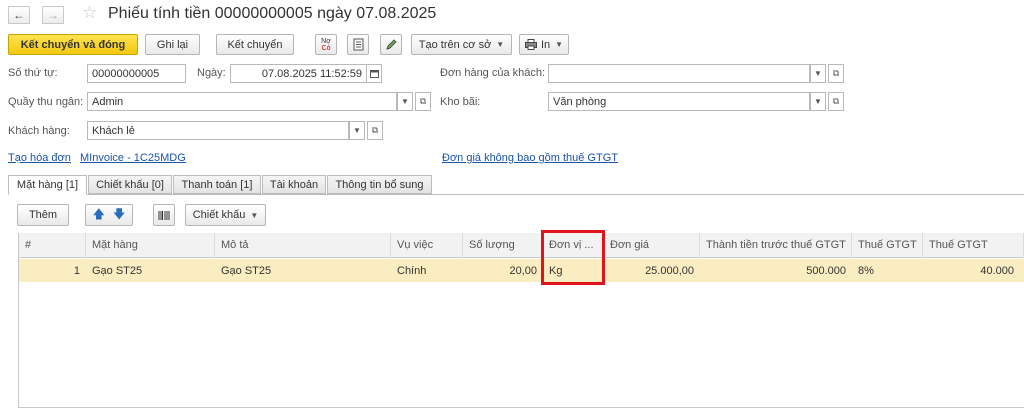 Image resolution: width=1024 pixels, height=408 pixels. Describe the element at coordinates (530, 44) in the screenshot. I see `printer-icon` at that location.